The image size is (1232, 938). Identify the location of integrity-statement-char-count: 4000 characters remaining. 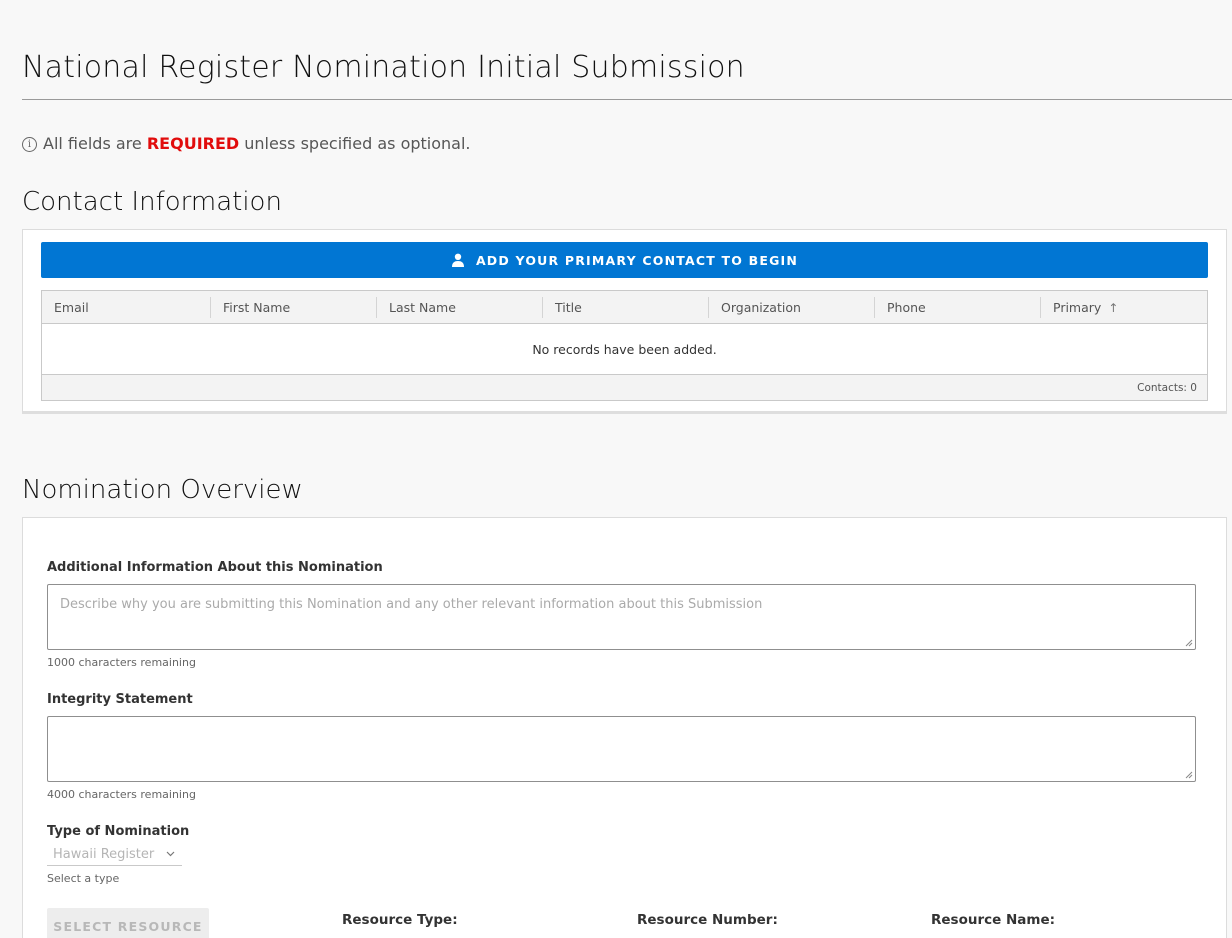
(121, 794).